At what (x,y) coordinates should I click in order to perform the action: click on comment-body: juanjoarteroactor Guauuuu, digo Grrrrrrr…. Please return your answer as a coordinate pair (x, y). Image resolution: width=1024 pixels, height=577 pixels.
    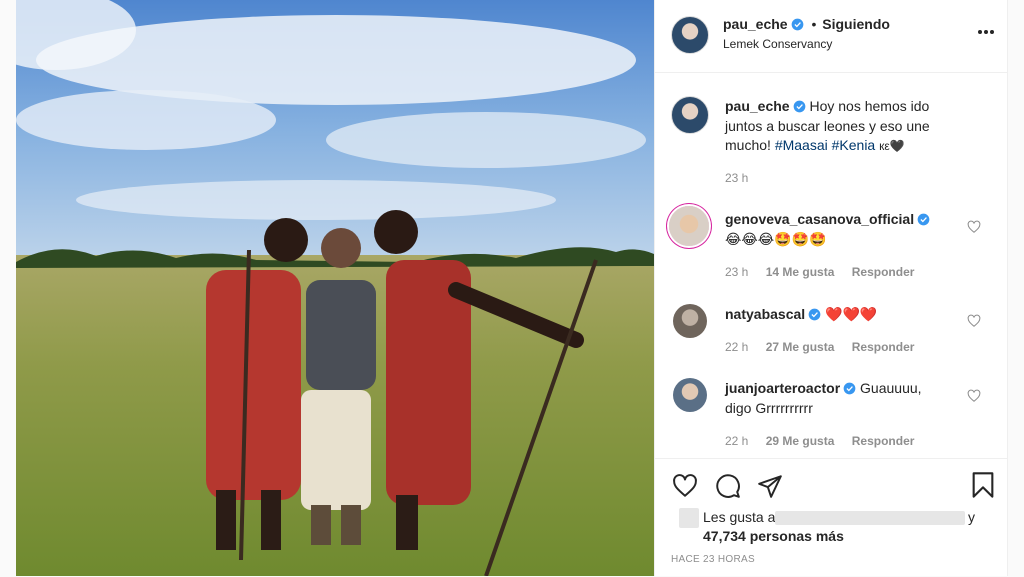
    Looking at the image, I should click on (837, 398).